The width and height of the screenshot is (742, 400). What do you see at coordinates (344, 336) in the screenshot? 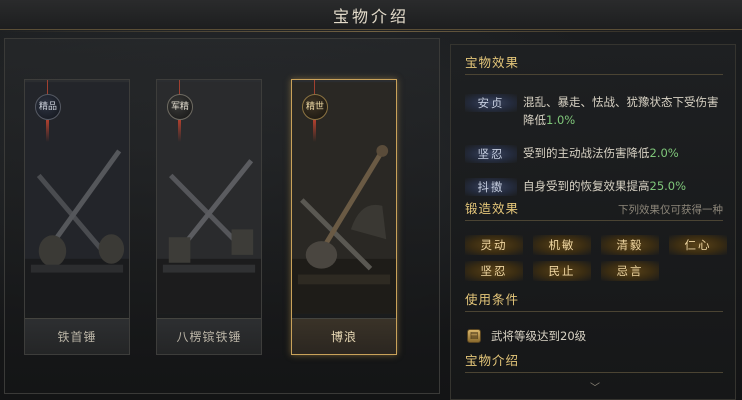
I see `treasure-name-3: 博浪` at bounding box center [344, 336].